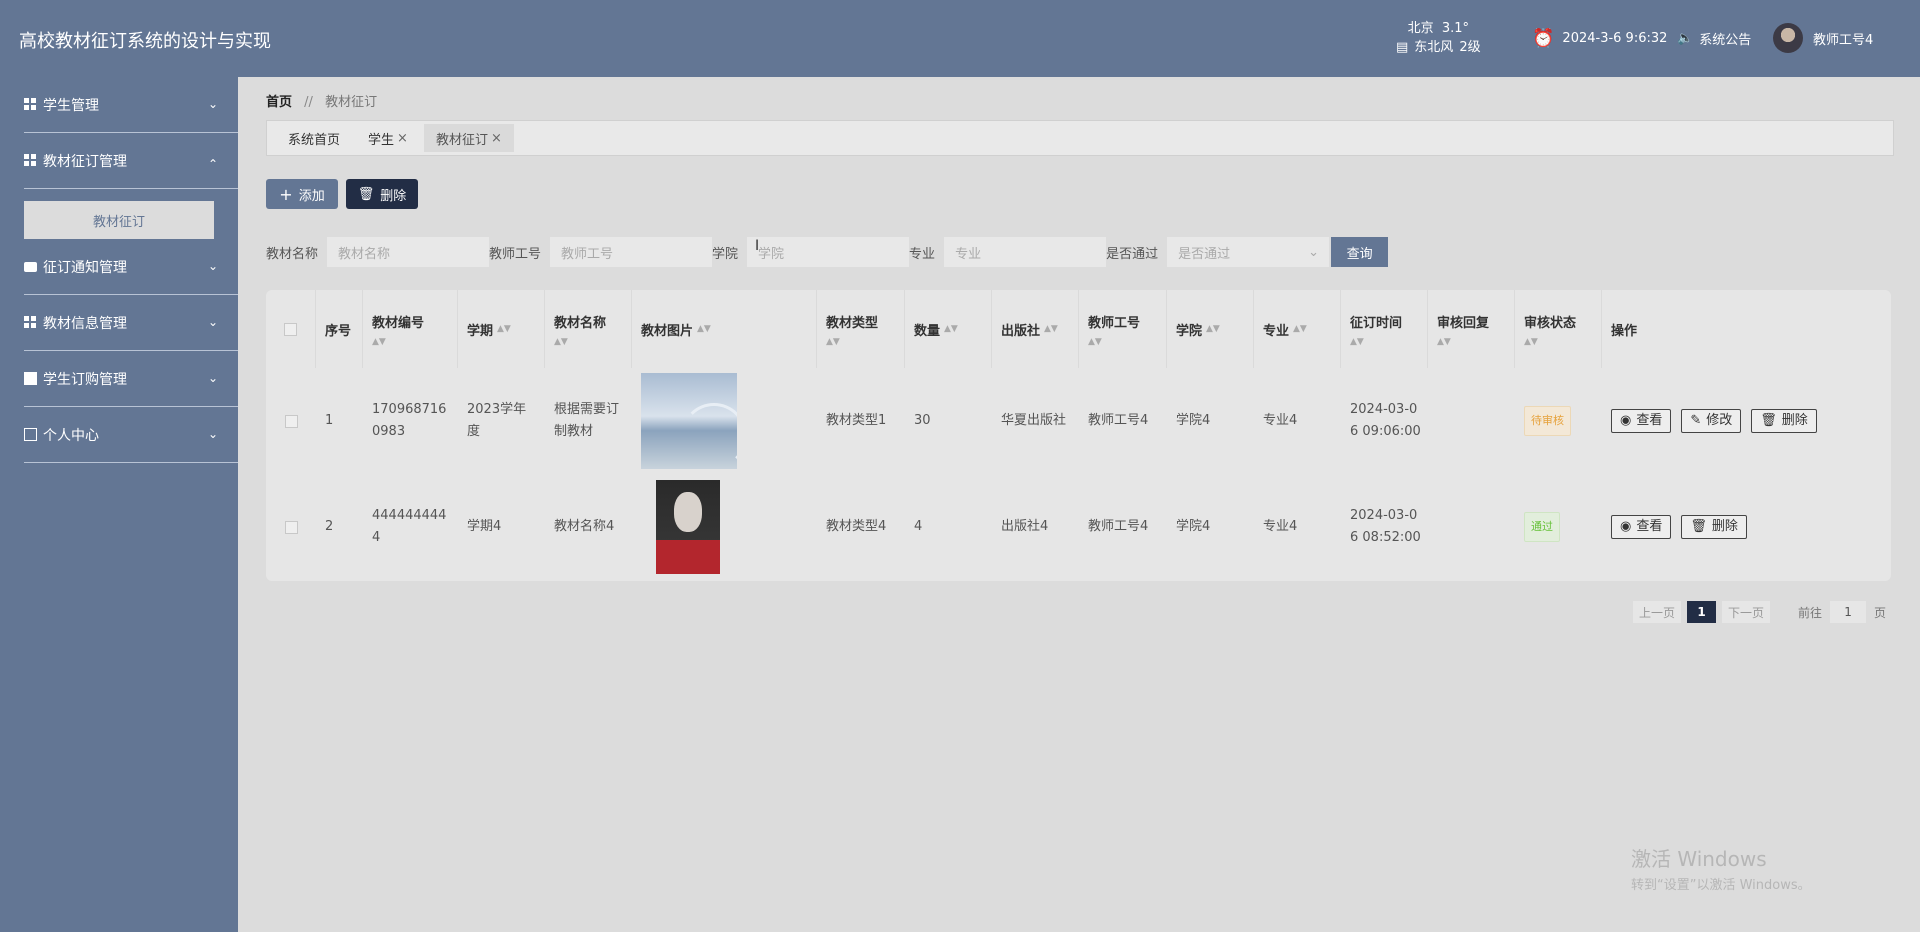  I want to click on header-label: 审核状态, so click(1550, 323).